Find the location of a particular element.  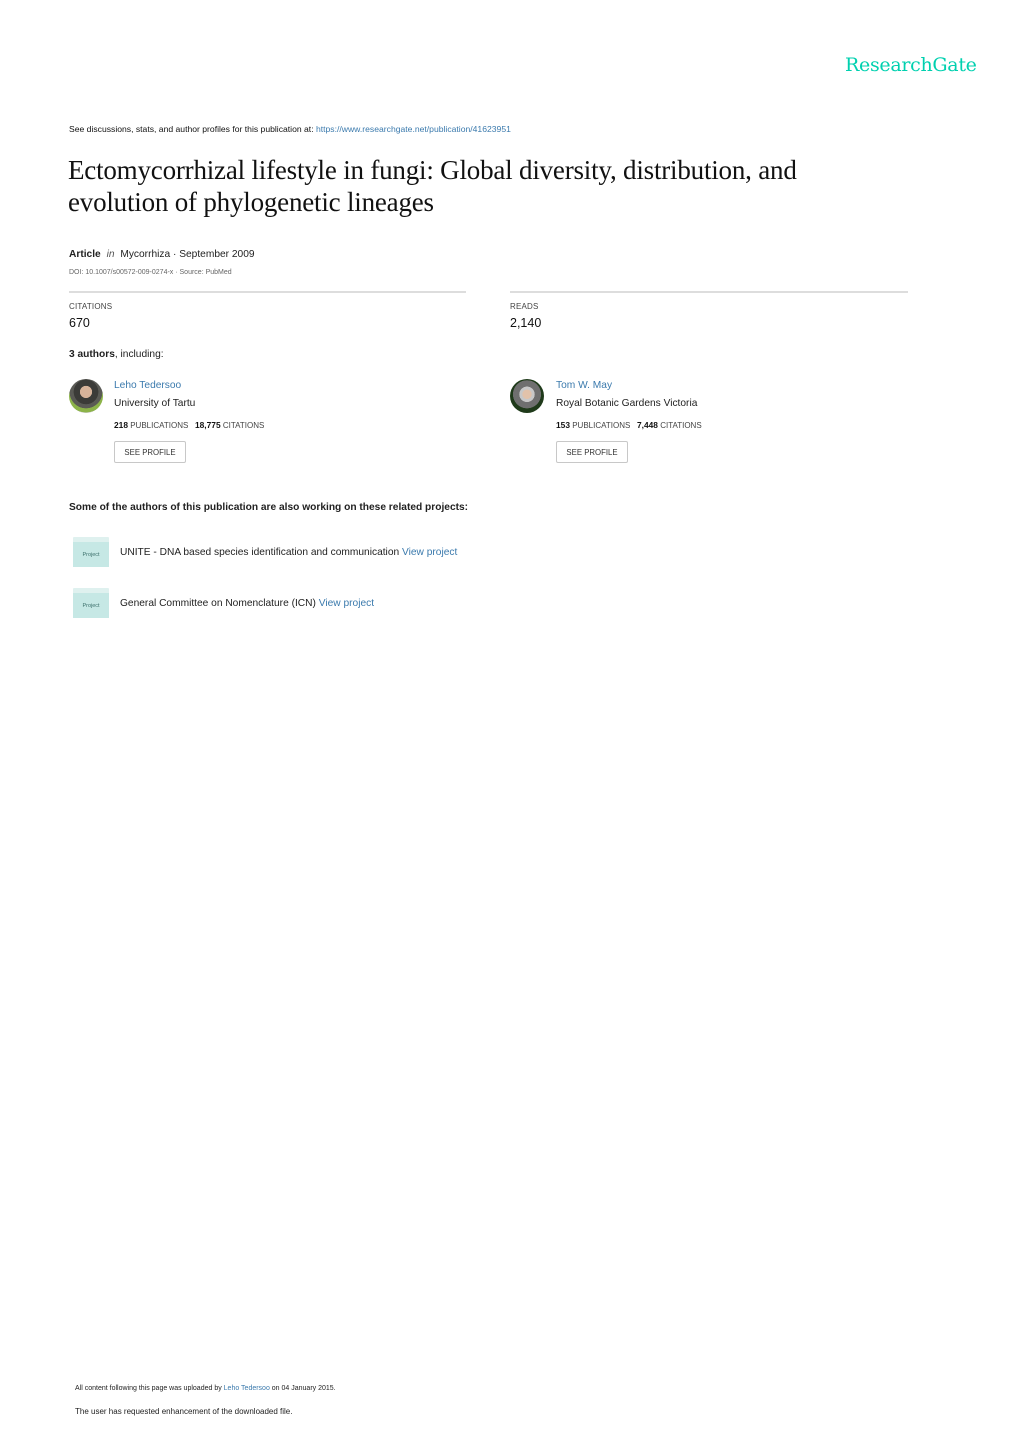

upload-suffix: on 04 January 2015. is located at coordinates (302, 1388).